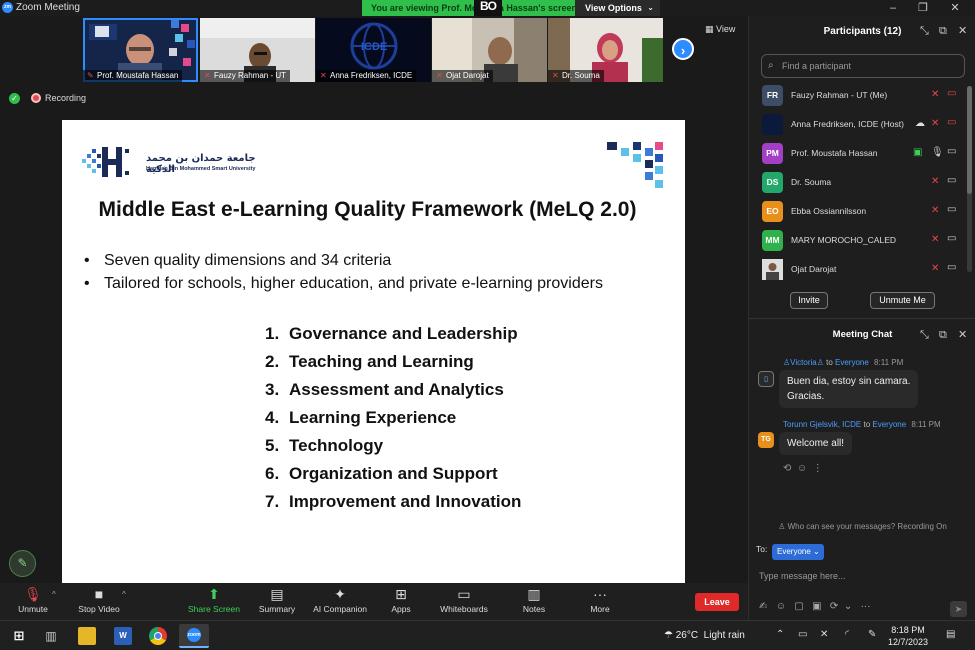 The image size is (975, 650). Describe the element at coordinates (19, 636) in the screenshot. I see `windows-start-icon: ⊞` at that location.